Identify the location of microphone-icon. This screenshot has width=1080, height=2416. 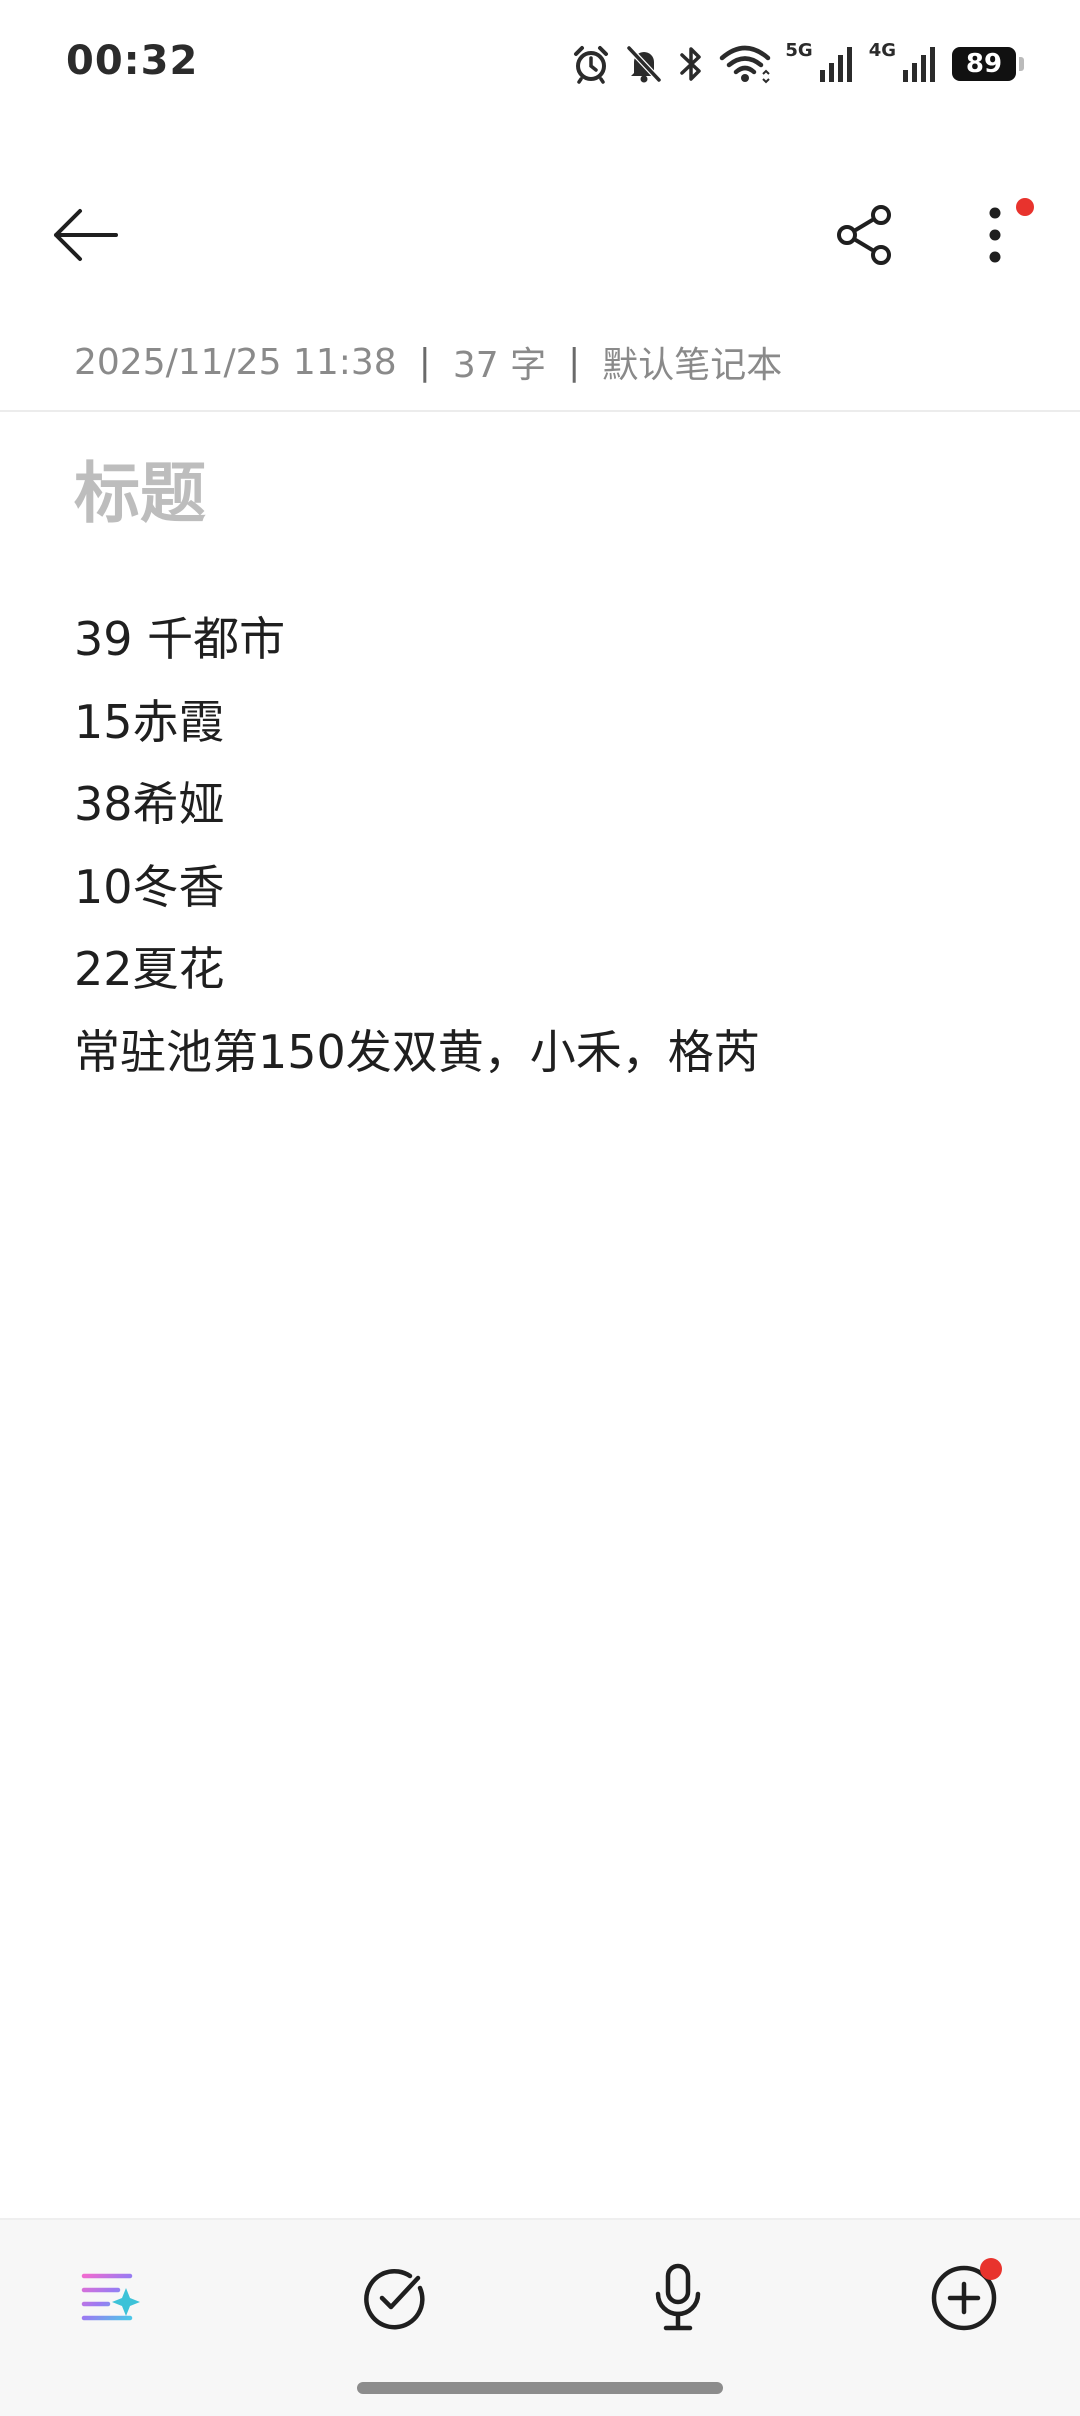
(678, 2300).